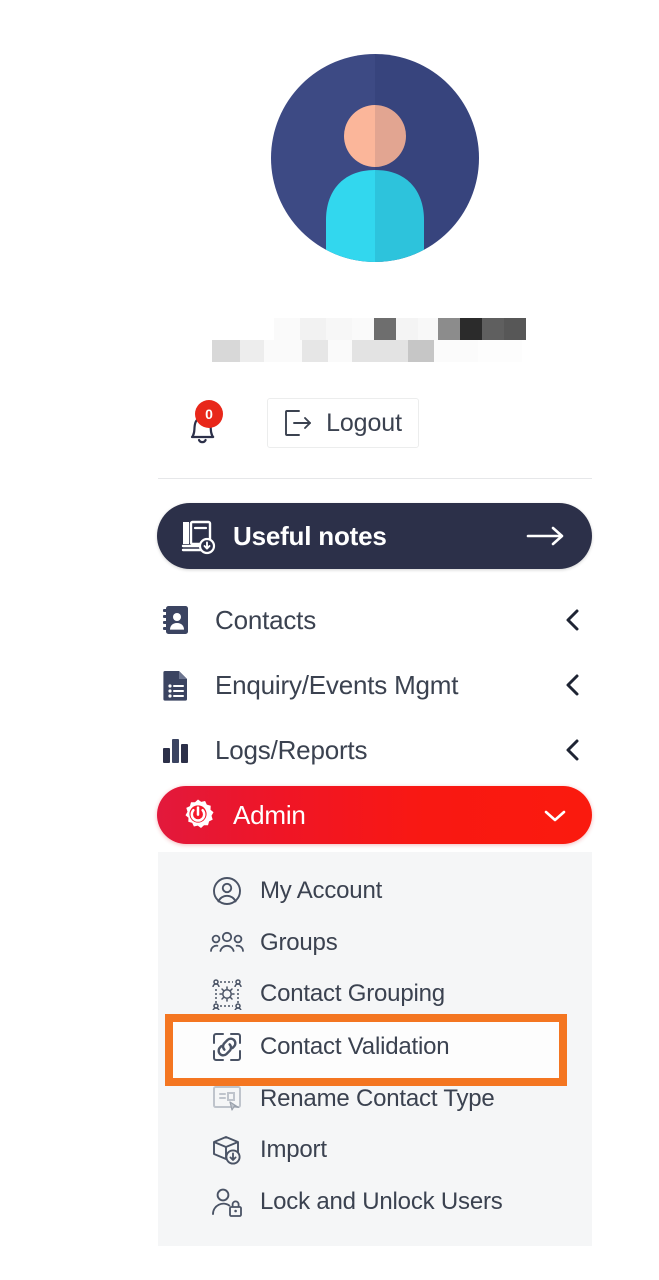 This screenshot has width=659, height=1280. Describe the element at coordinates (227, 994) in the screenshot. I see `contact-grouping-icon` at that location.